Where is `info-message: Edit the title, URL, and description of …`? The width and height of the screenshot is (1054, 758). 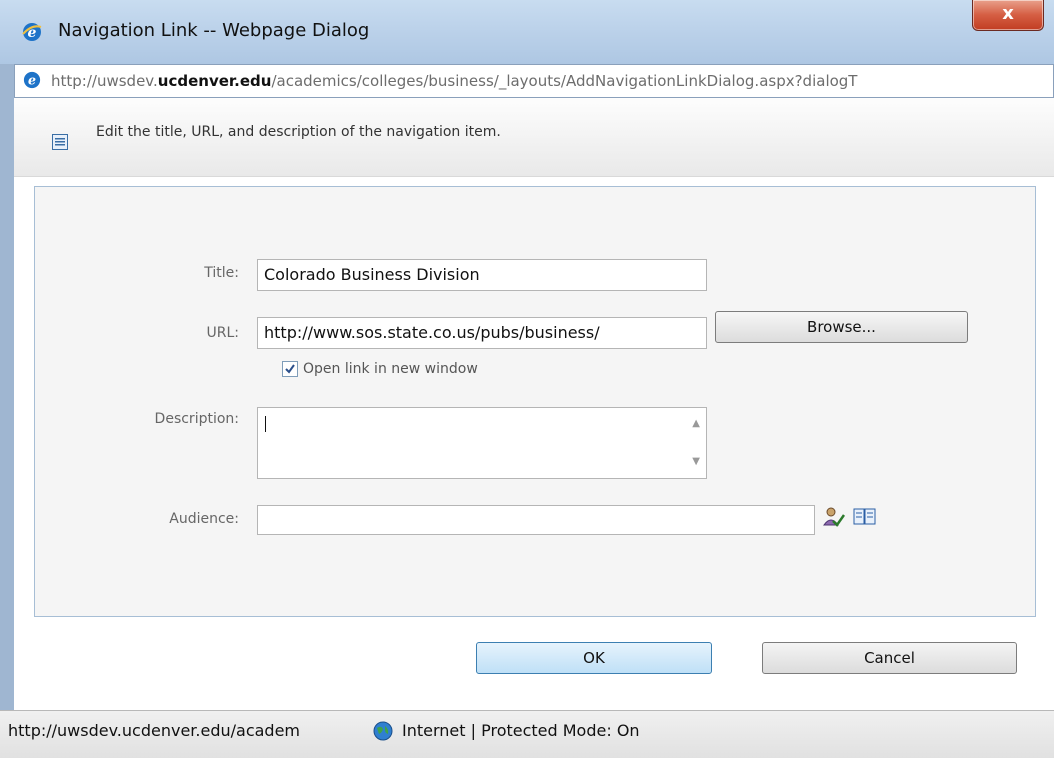 info-message: Edit the title, URL, and description of … is located at coordinates (298, 132).